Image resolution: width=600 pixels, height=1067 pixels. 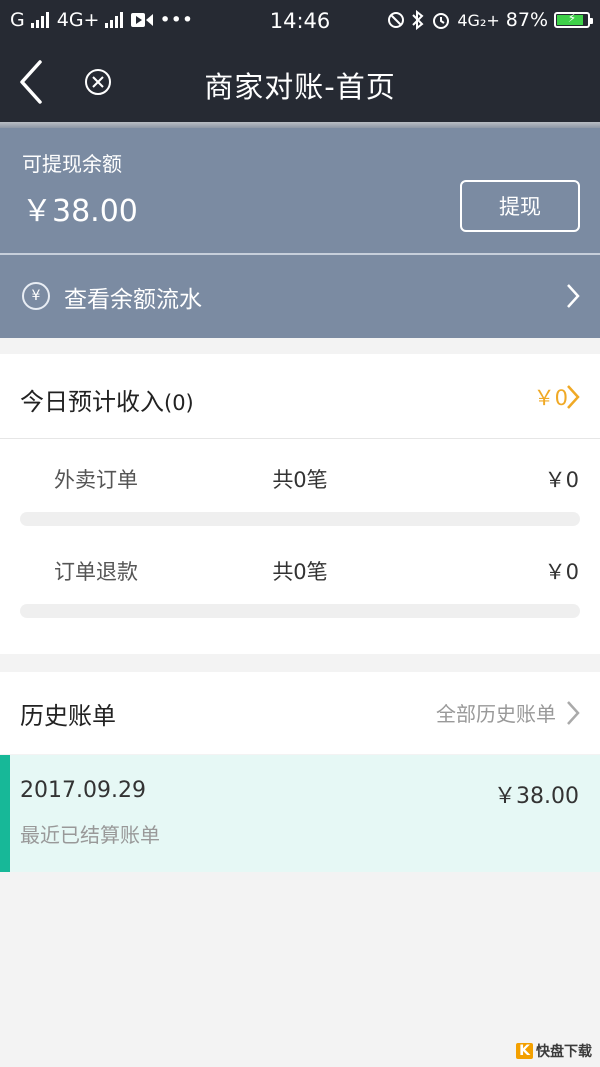 I want to click on bluetooth-icon, so click(x=418, y=20).